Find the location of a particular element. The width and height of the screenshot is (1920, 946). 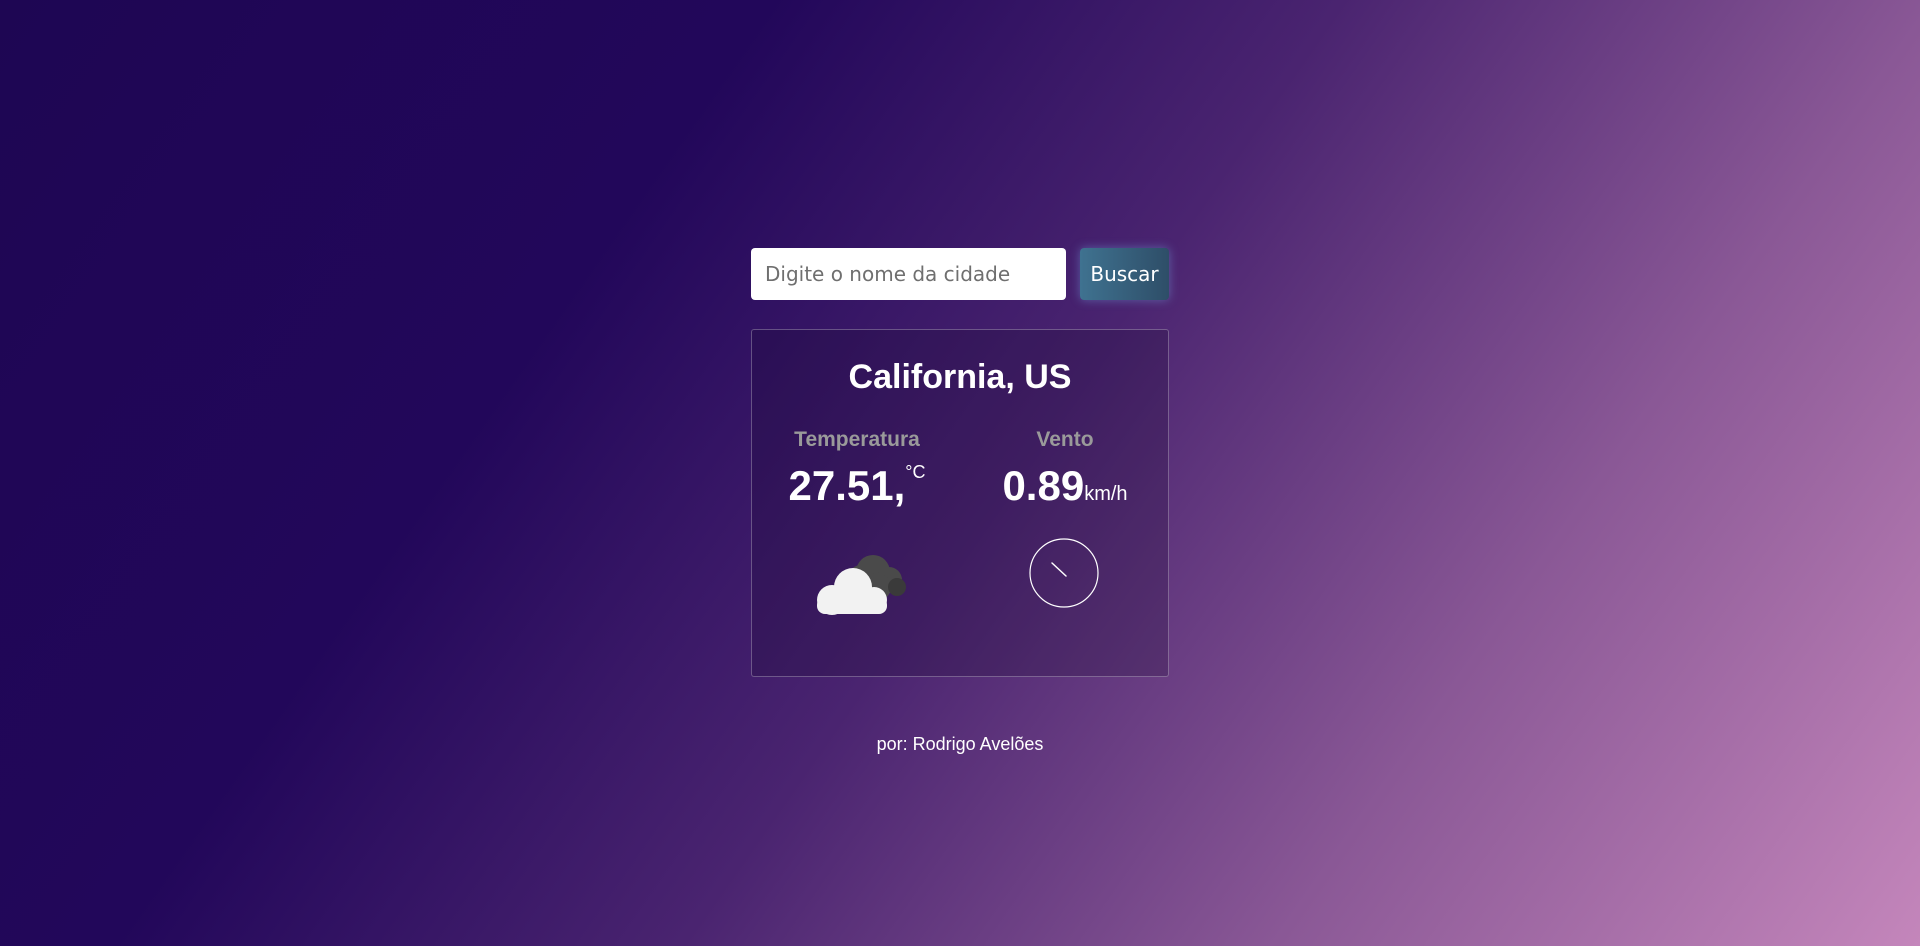

wind-block: Vento 0.89km/h is located at coordinates (1065, 469).